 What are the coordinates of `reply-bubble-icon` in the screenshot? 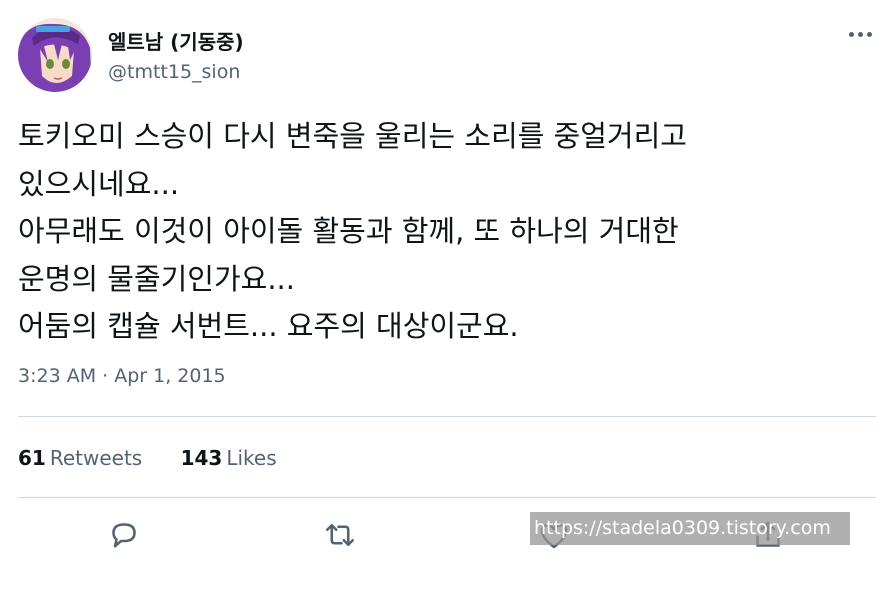 It's located at (124, 535).